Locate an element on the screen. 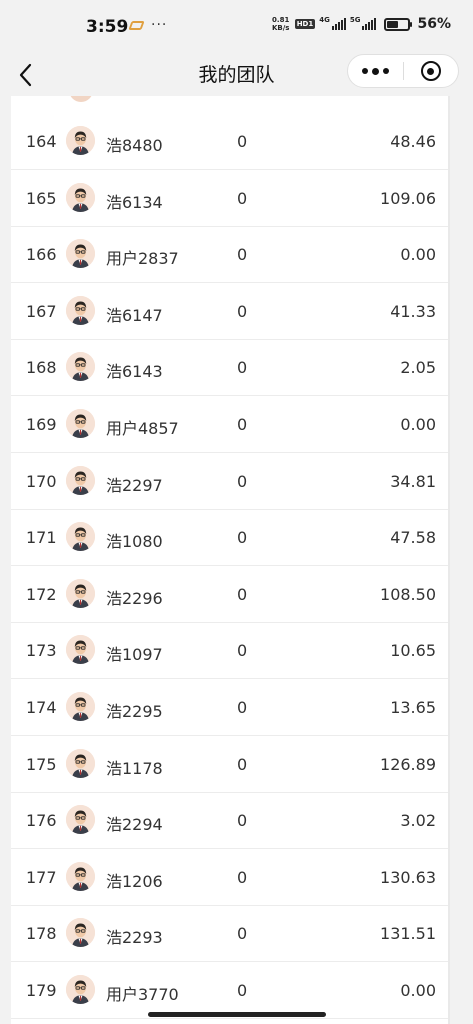  close-miniprogram-button is located at coordinates (431, 71).